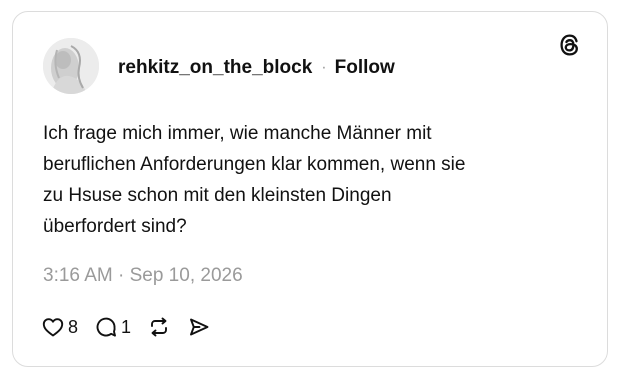 This screenshot has width=620, height=380. I want to click on avatar-image, so click(71, 66).